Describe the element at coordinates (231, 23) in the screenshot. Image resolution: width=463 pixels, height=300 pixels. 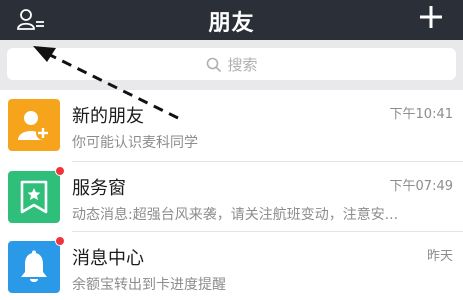
I see `page-title: 朋友` at that location.